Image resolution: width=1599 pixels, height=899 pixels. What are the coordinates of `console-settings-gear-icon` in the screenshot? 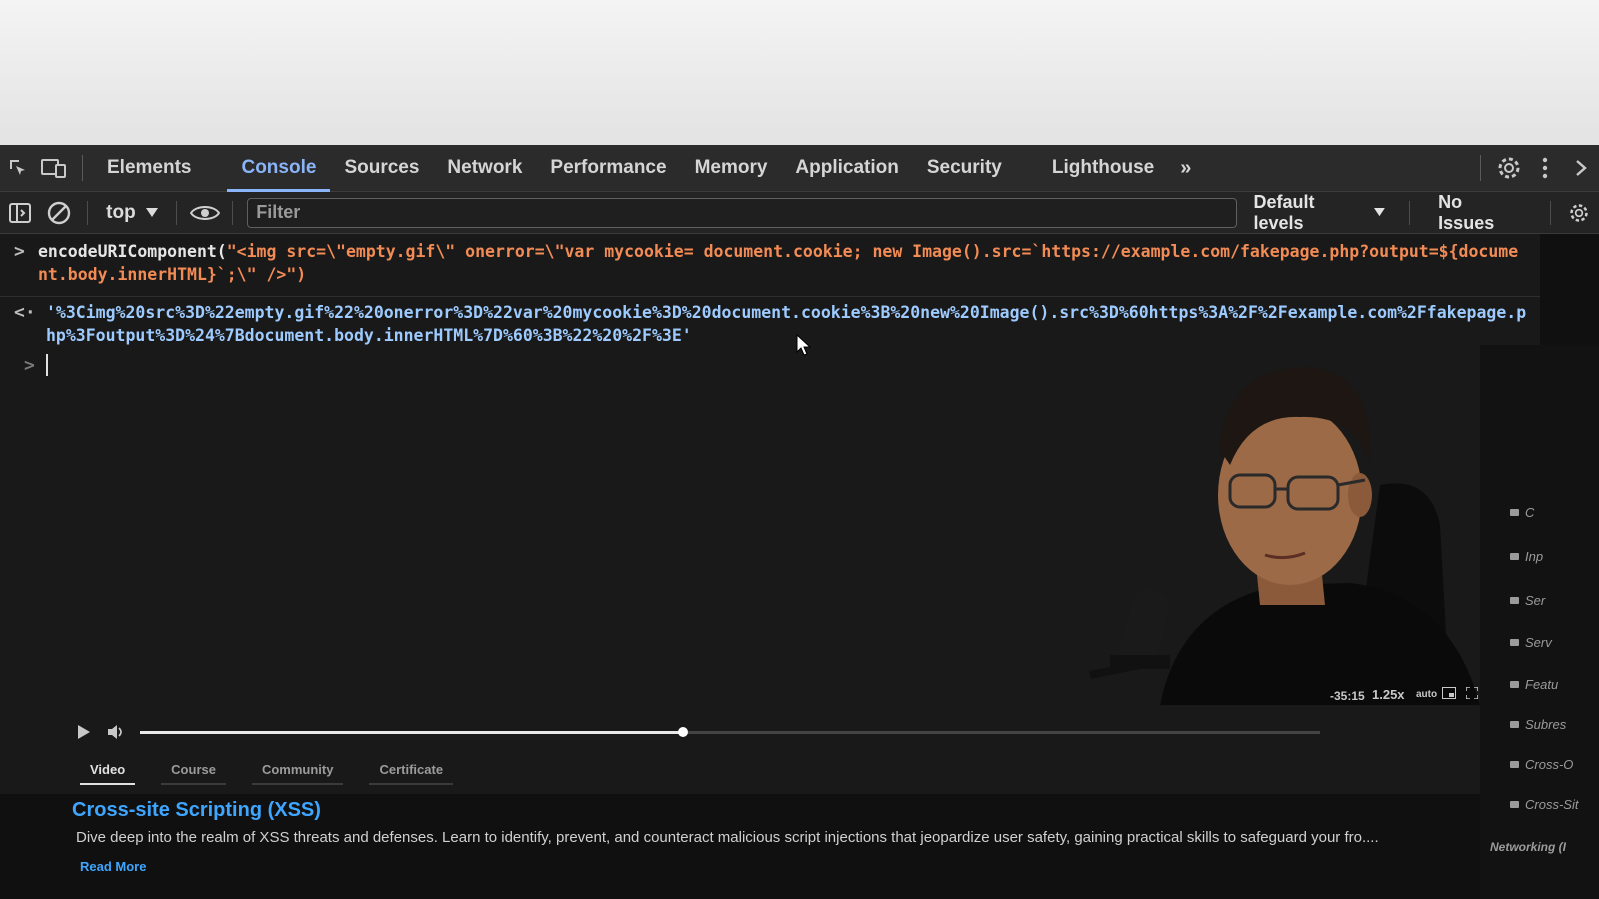 It's located at (1579, 213).